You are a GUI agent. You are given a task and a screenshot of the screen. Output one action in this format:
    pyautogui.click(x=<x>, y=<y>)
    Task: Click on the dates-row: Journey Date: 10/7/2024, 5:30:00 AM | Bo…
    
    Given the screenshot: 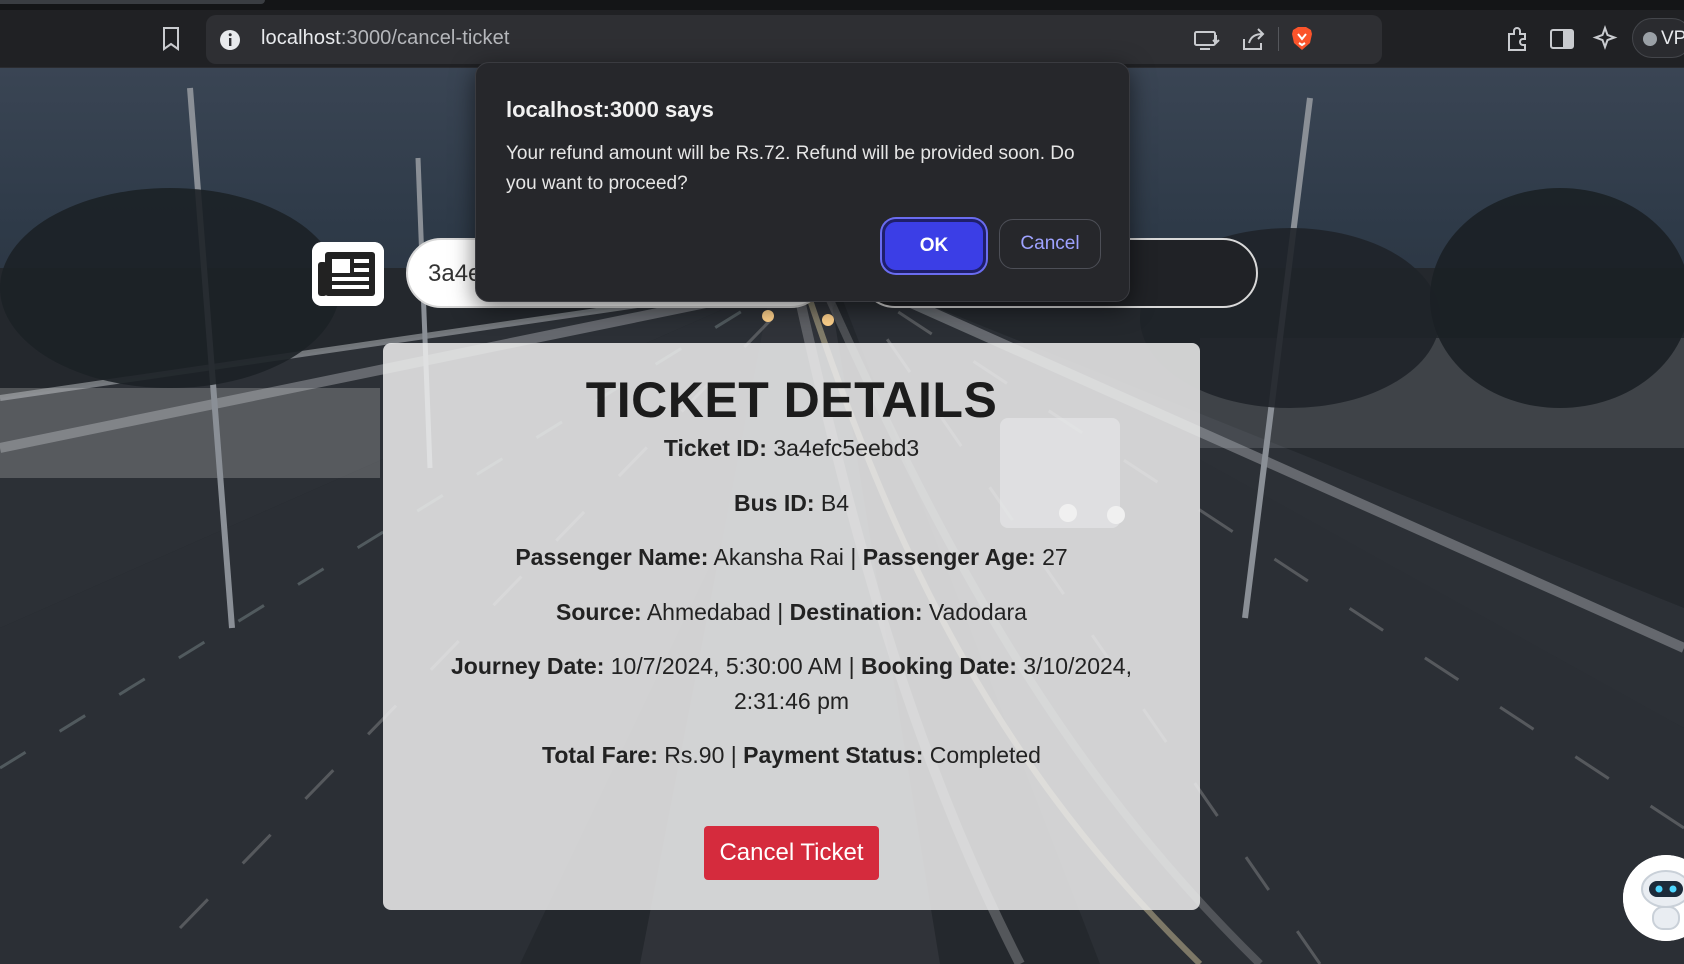 What is the action you would take?
    pyautogui.click(x=791, y=684)
    